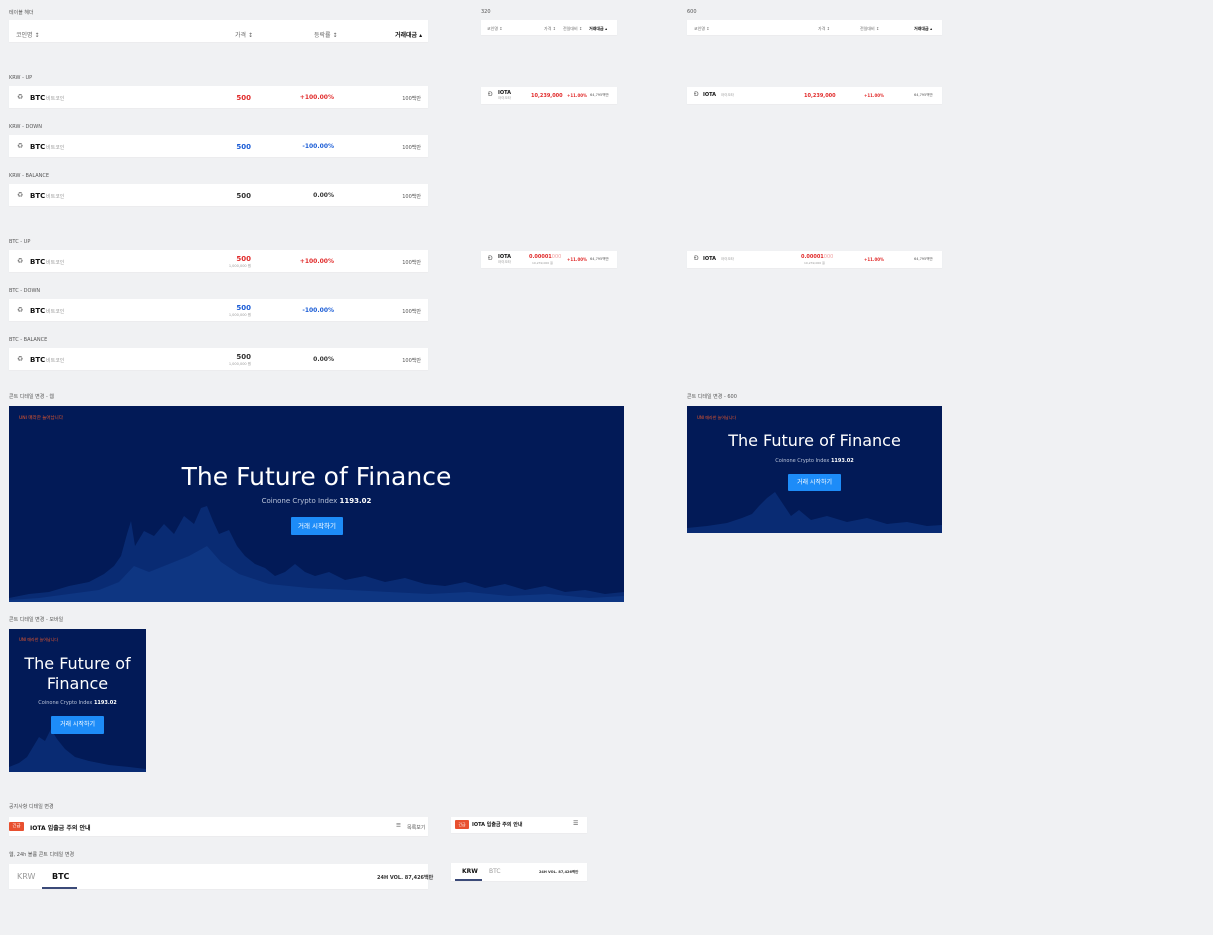  What do you see at coordinates (29, 176) in the screenshot?
I see `caption-krw-balance: KRW - BALANCE` at bounding box center [29, 176].